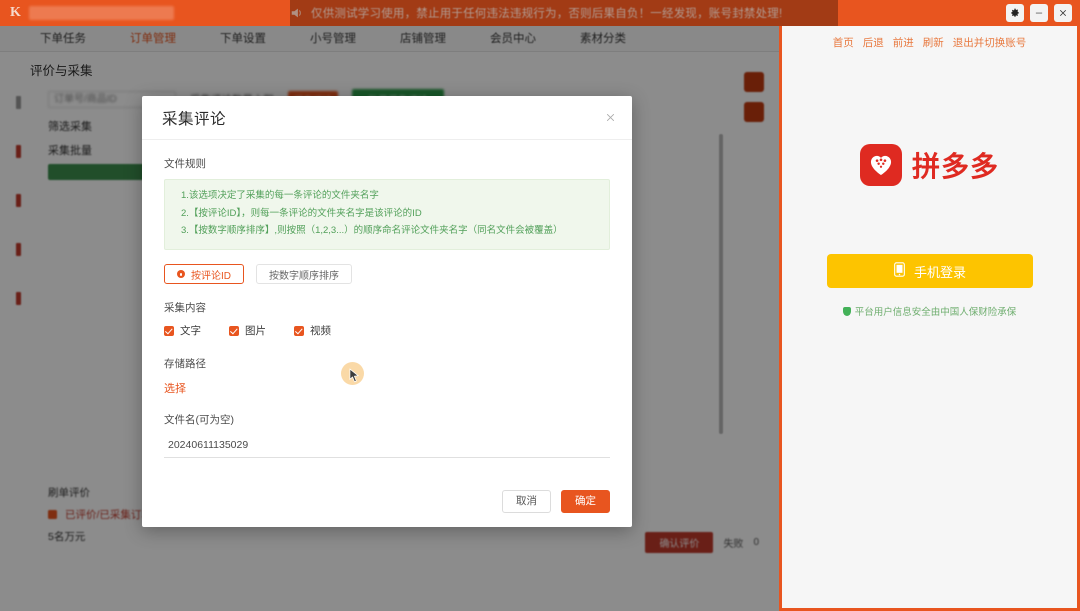  I want to click on storage-path-label: 存储路径, so click(185, 364).